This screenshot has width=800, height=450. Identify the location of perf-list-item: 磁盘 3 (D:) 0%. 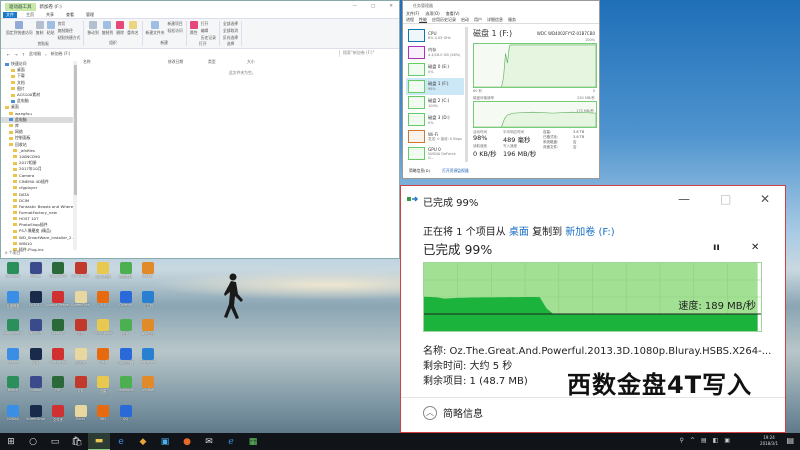
(435, 119).